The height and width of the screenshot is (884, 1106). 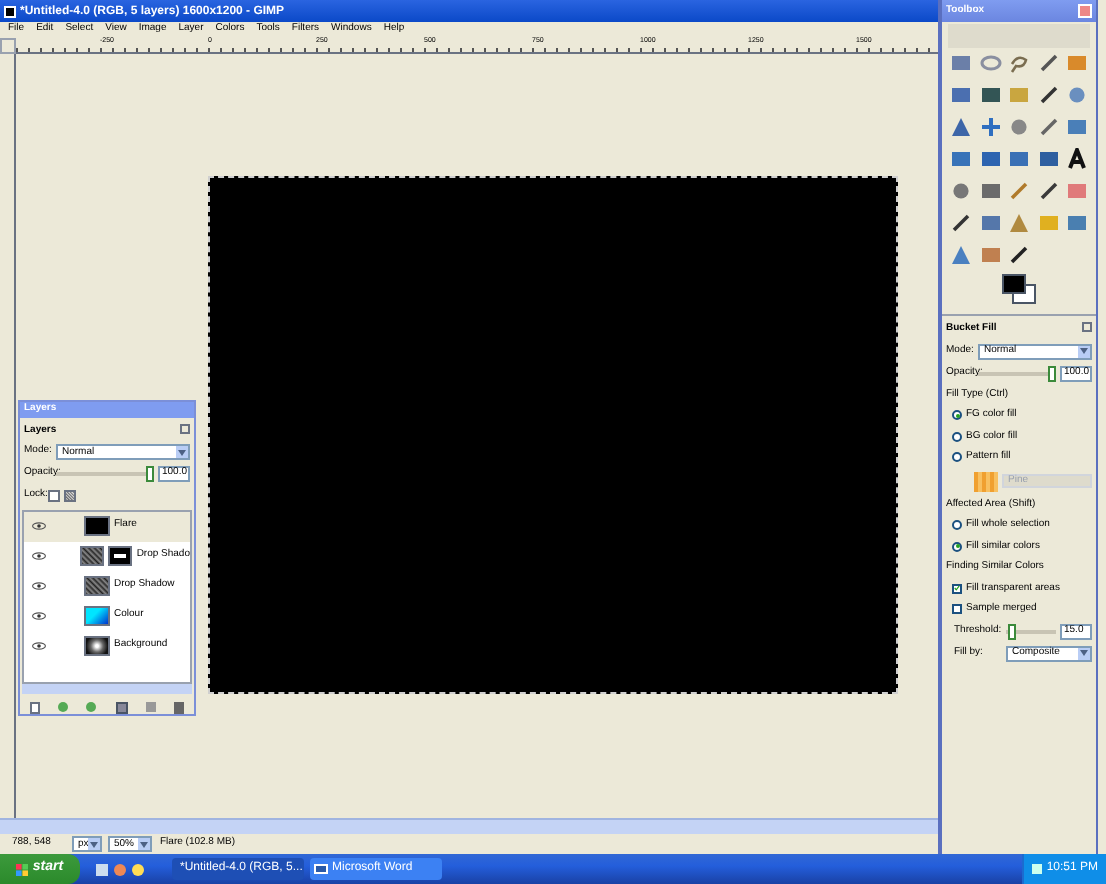 What do you see at coordinates (54, 495) in the screenshot?
I see `lock-pixels-checkbox` at bounding box center [54, 495].